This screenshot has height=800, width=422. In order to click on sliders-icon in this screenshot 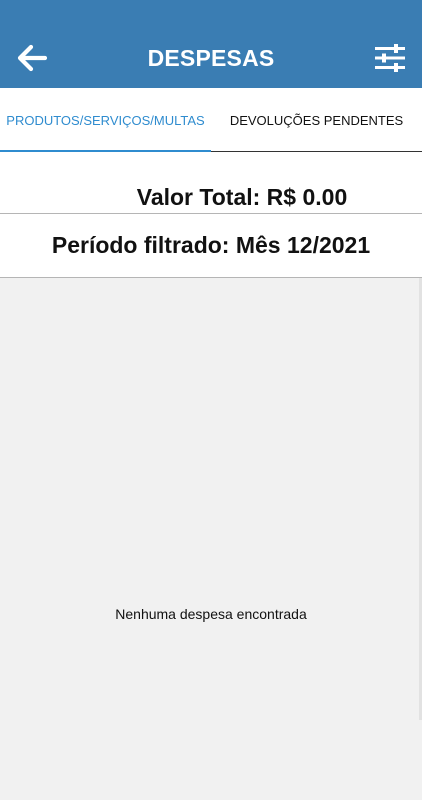, I will do `click(390, 58)`.